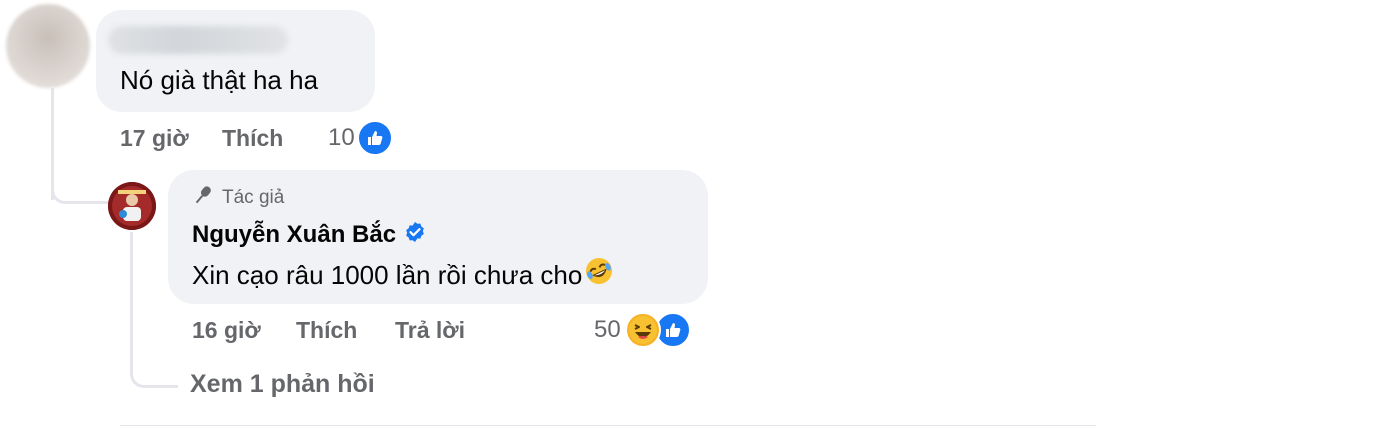 The image size is (1394, 428). What do you see at coordinates (294, 235) in the screenshot?
I see `author-name: Nguyễn Xuân Bắc` at bounding box center [294, 235].